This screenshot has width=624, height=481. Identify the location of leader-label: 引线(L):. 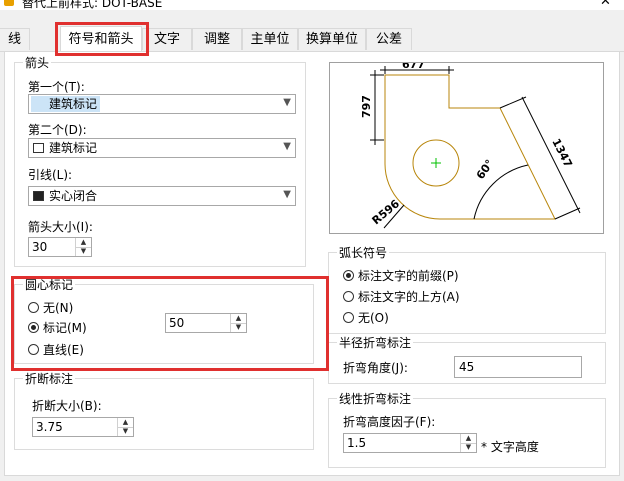
(50, 175).